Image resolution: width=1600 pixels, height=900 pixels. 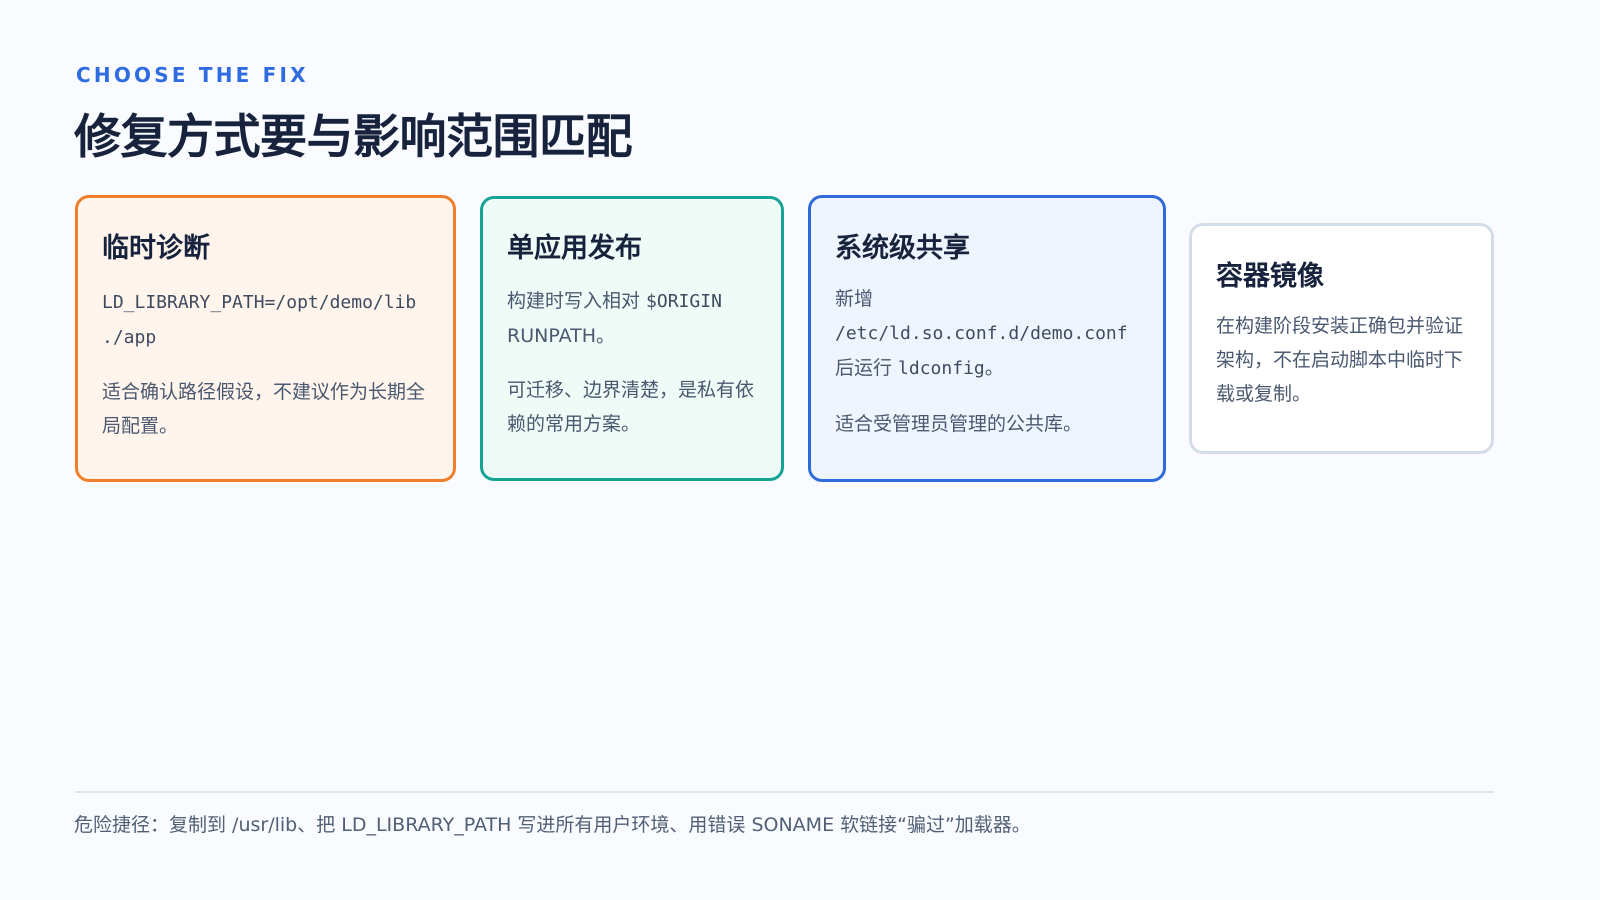 What do you see at coordinates (867, 368) in the screenshot?
I see `text-mid: 后运行` at bounding box center [867, 368].